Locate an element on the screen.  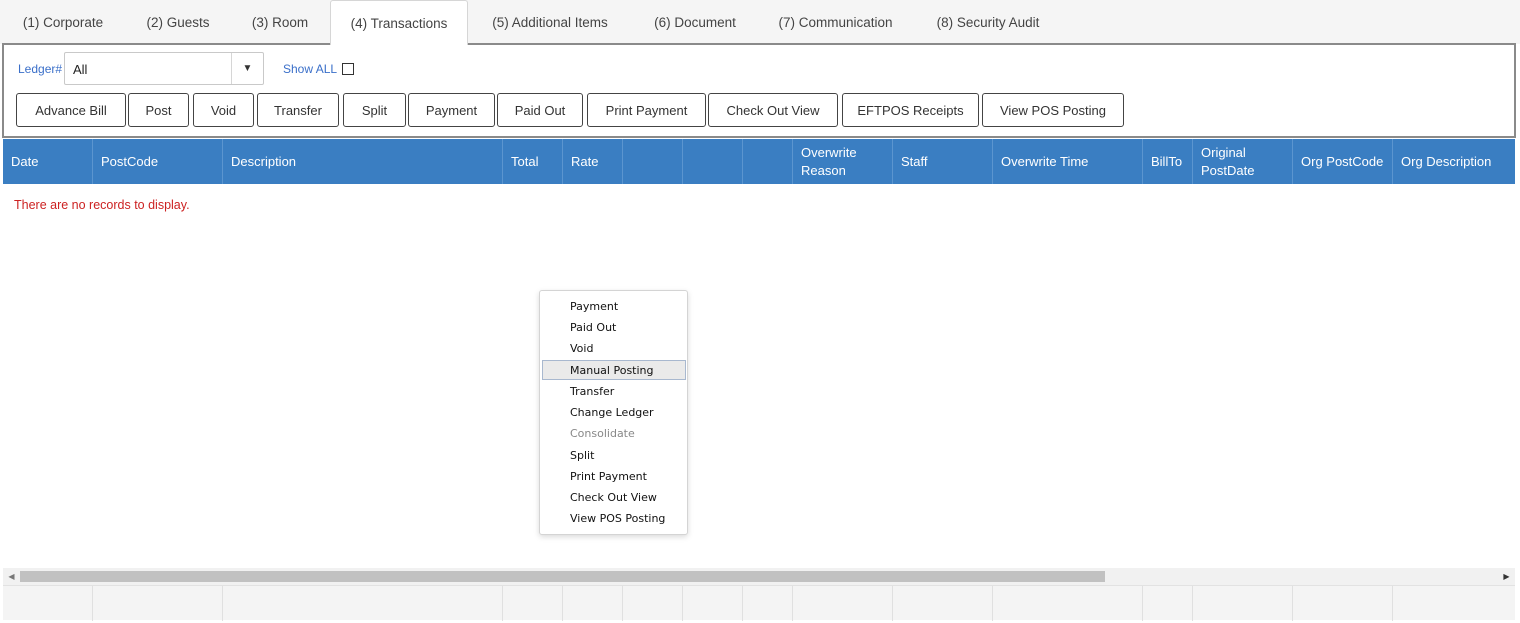
check-out-view-button: Check Out View is located at coordinates (773, 110).